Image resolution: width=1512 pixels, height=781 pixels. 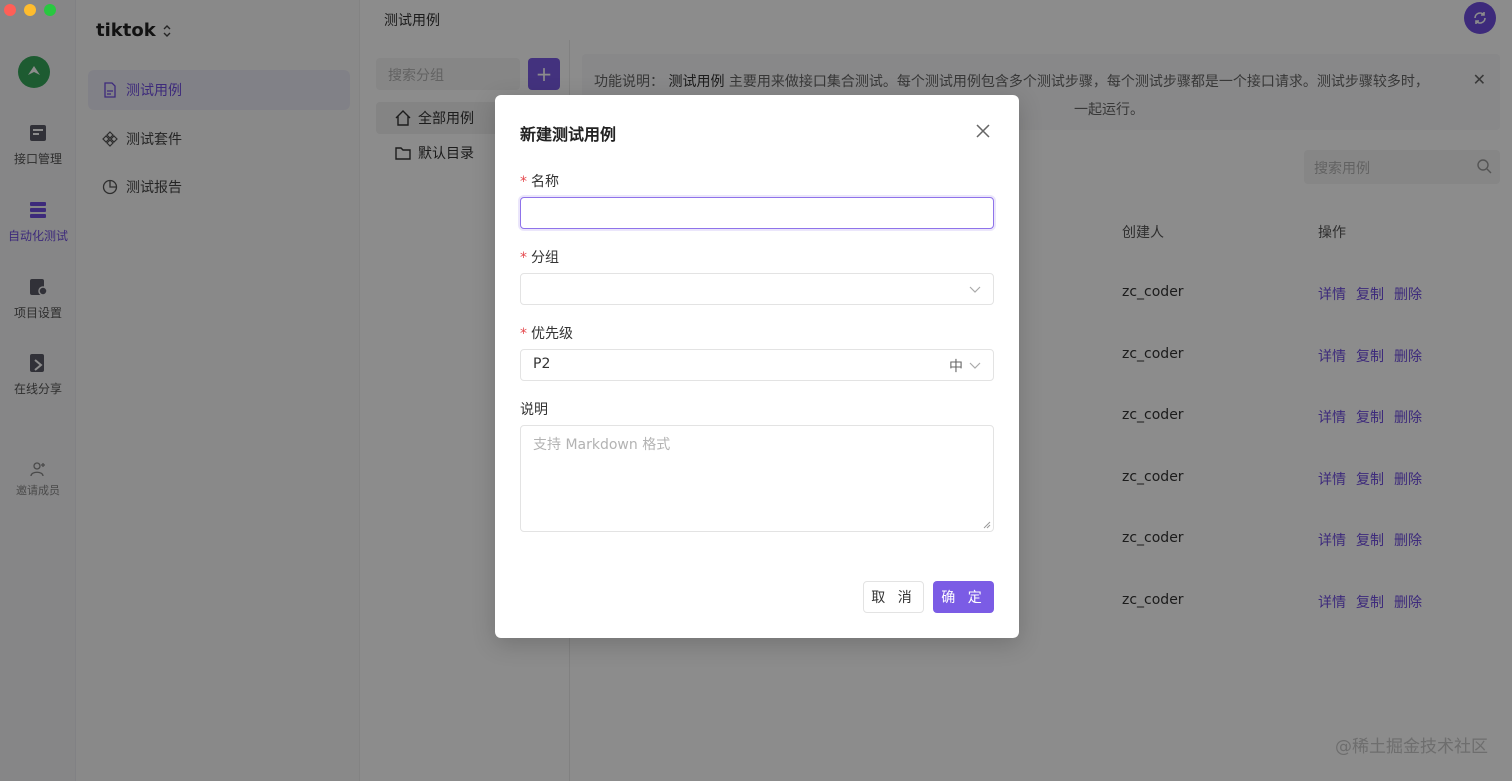 I want to click on description-label: 说明, so click(x=534, y=410).